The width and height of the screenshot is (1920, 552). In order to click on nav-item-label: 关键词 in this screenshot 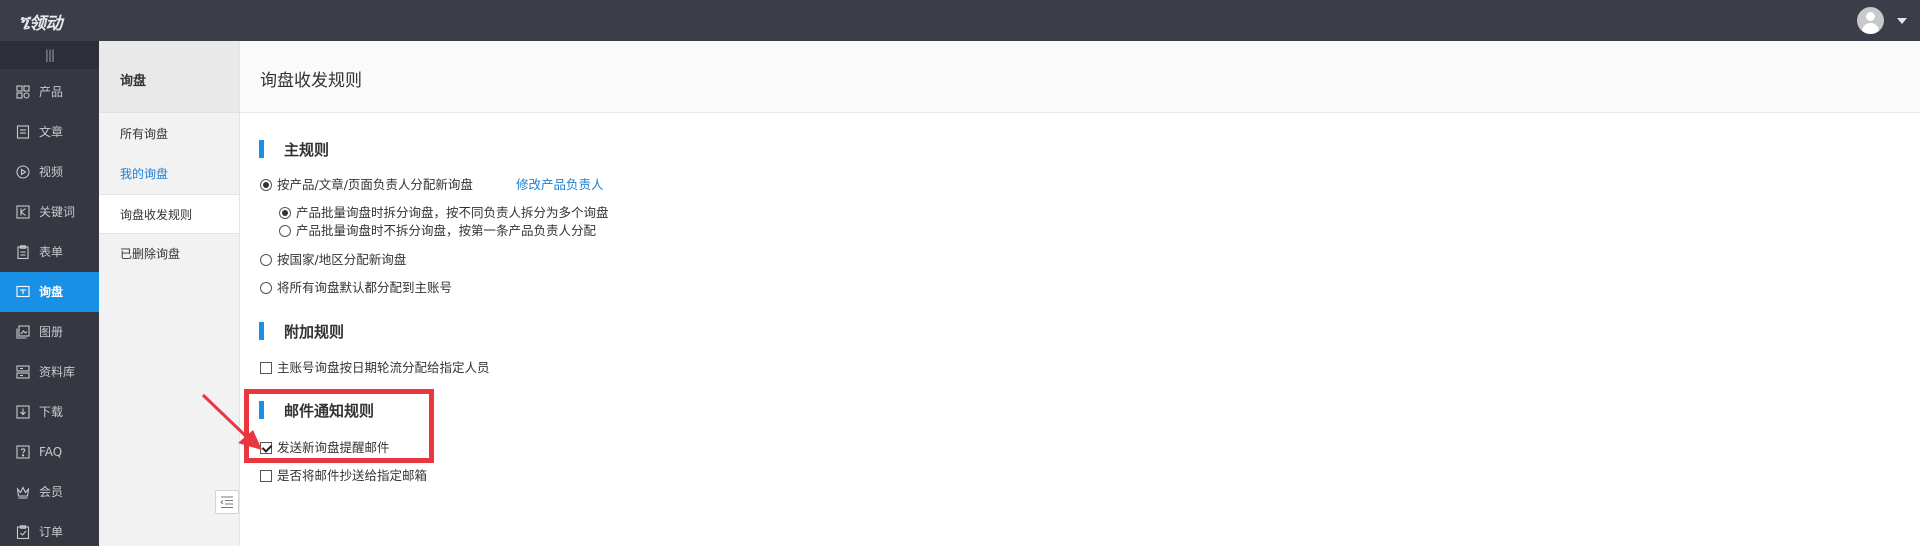, I will do `click(57, 212)`.